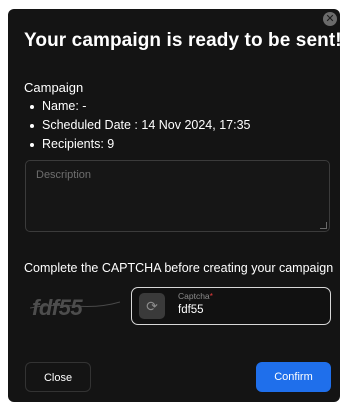  What do you see at coordinates (139, 144) in the screenshot?
I see `detail-recipients: Recipients: 9` at bounding box center [139, 144].